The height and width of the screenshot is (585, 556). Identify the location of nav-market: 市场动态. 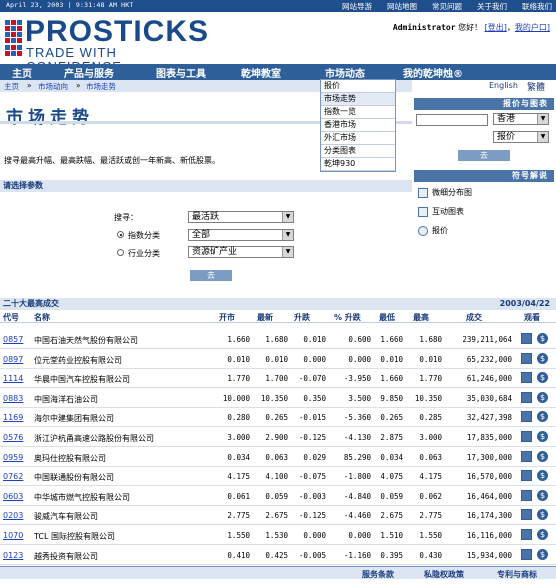
(345, 72).